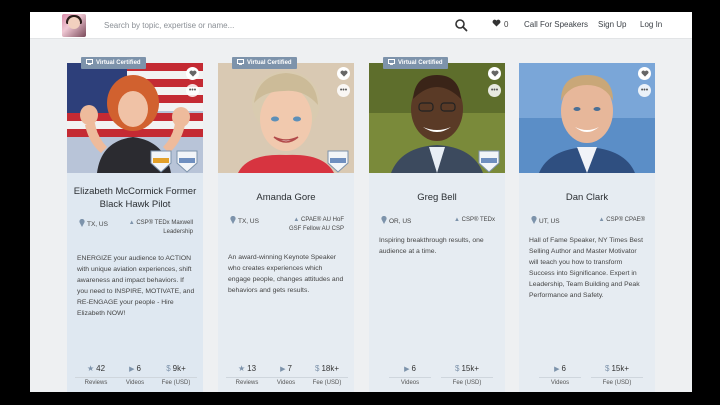 The width and height of the screenshot is (720, 405). Describe the element at coordinates (496, 24) in the screenshot. I see `heart-icon` at that location.